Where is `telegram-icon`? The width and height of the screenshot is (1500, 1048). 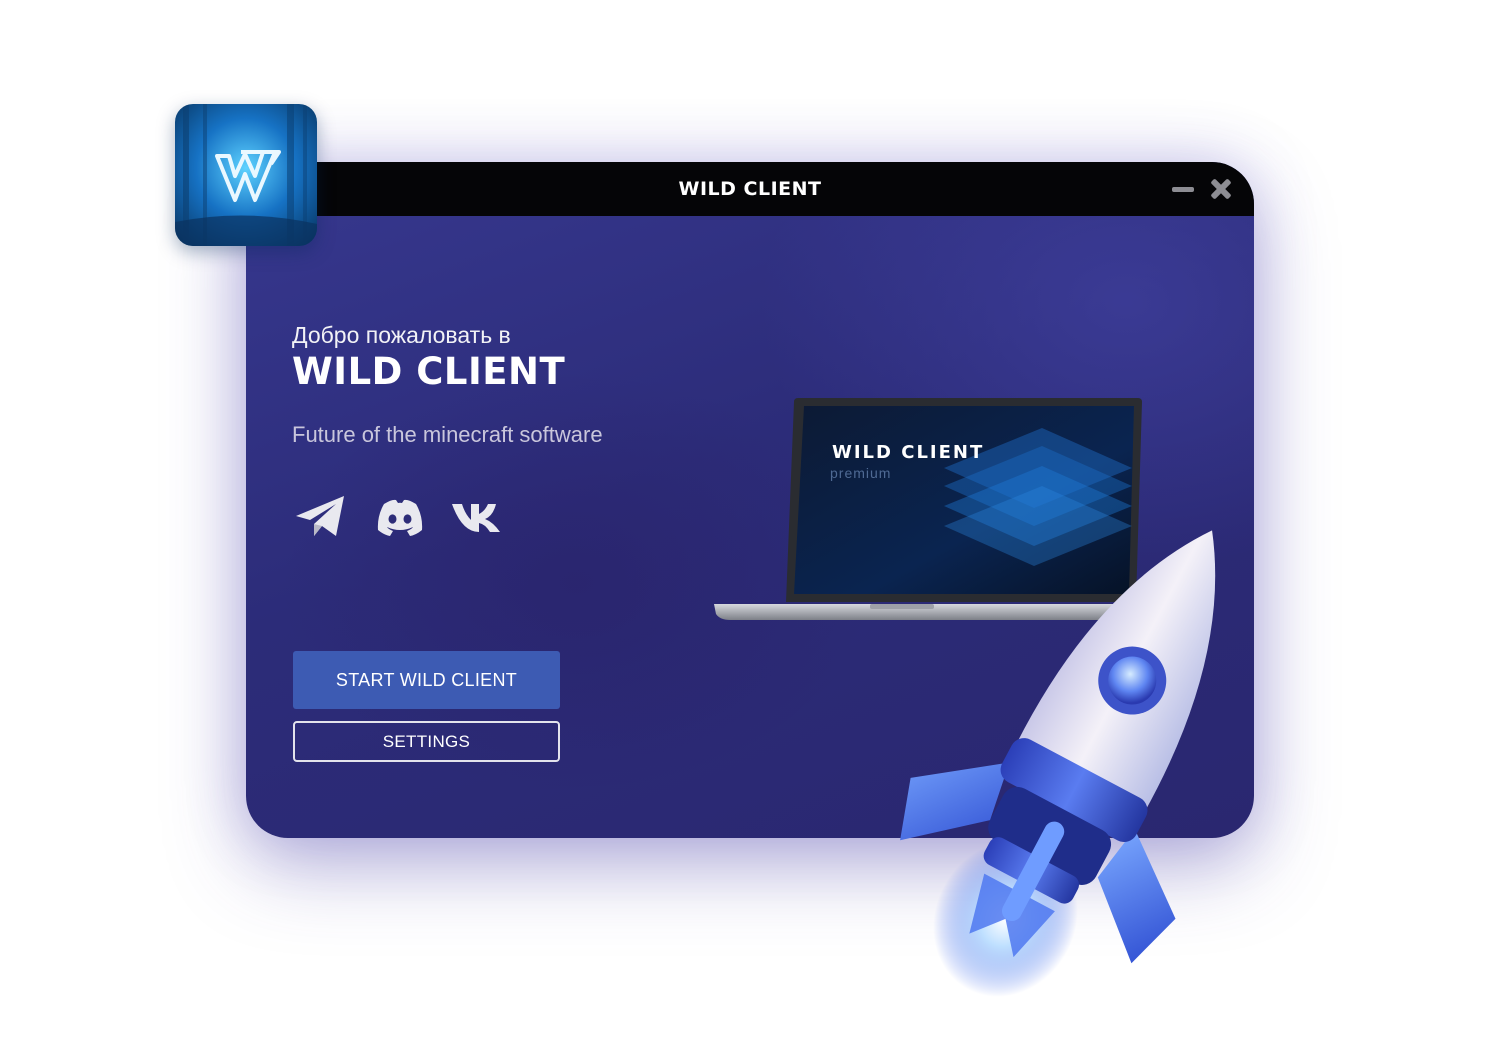 telegram-icon is located at coordinates (322, 517).